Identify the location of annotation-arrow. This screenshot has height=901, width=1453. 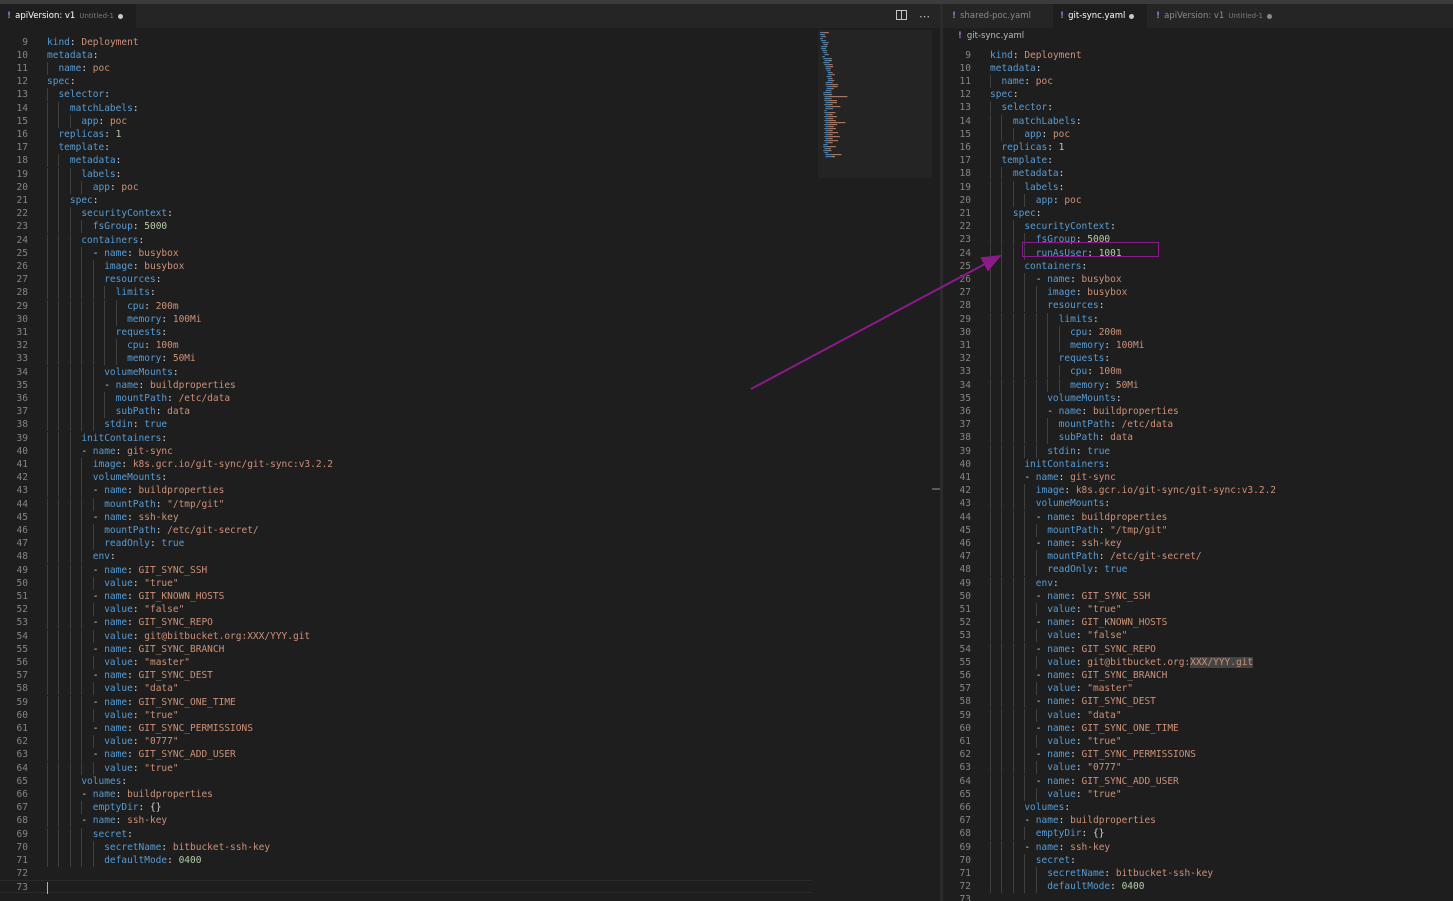
(876, 322).